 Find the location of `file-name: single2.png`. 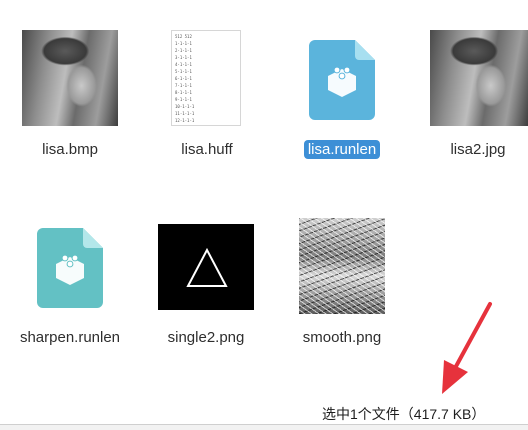

file-name: single2.png is located at coordinates (206, 337).